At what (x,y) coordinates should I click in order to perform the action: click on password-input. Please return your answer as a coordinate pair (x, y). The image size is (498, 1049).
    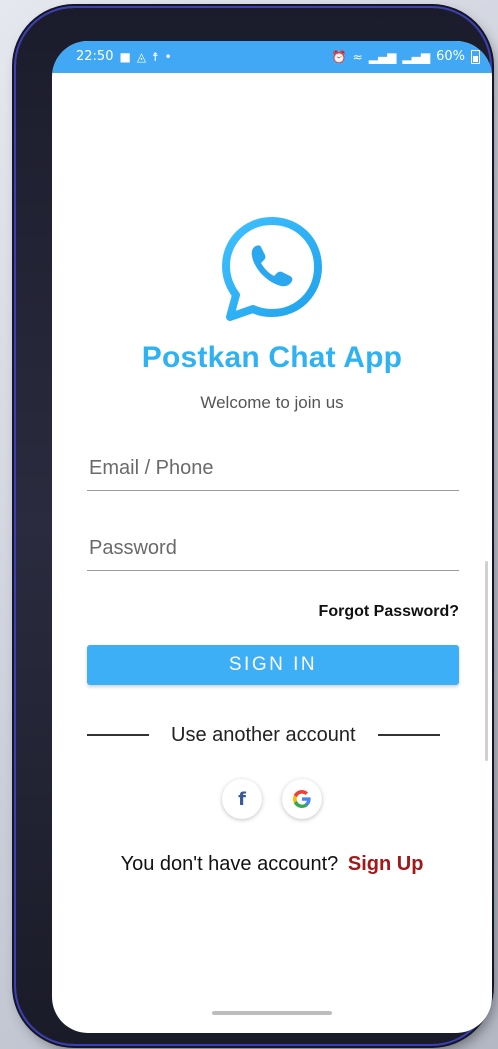
    Looking at the image, I should click on (273, 549).